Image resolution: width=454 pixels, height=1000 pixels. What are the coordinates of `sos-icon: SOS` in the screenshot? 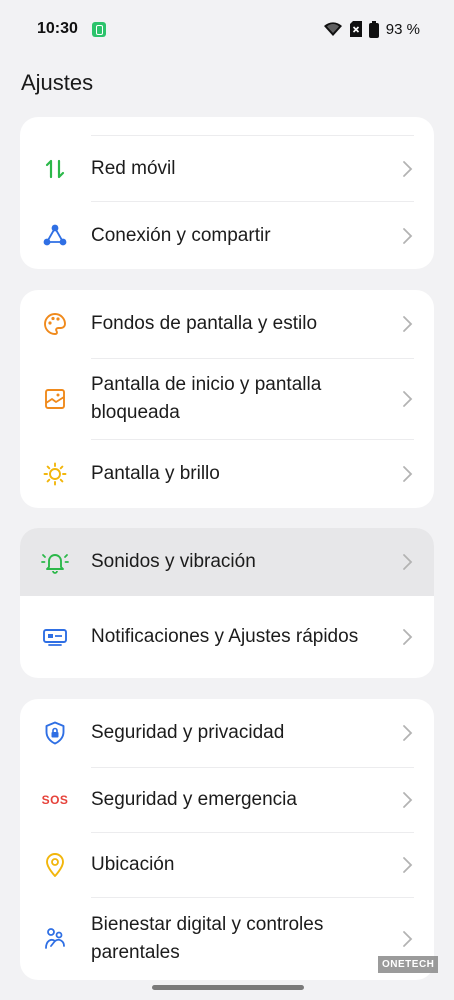 It's located at (55, 800).